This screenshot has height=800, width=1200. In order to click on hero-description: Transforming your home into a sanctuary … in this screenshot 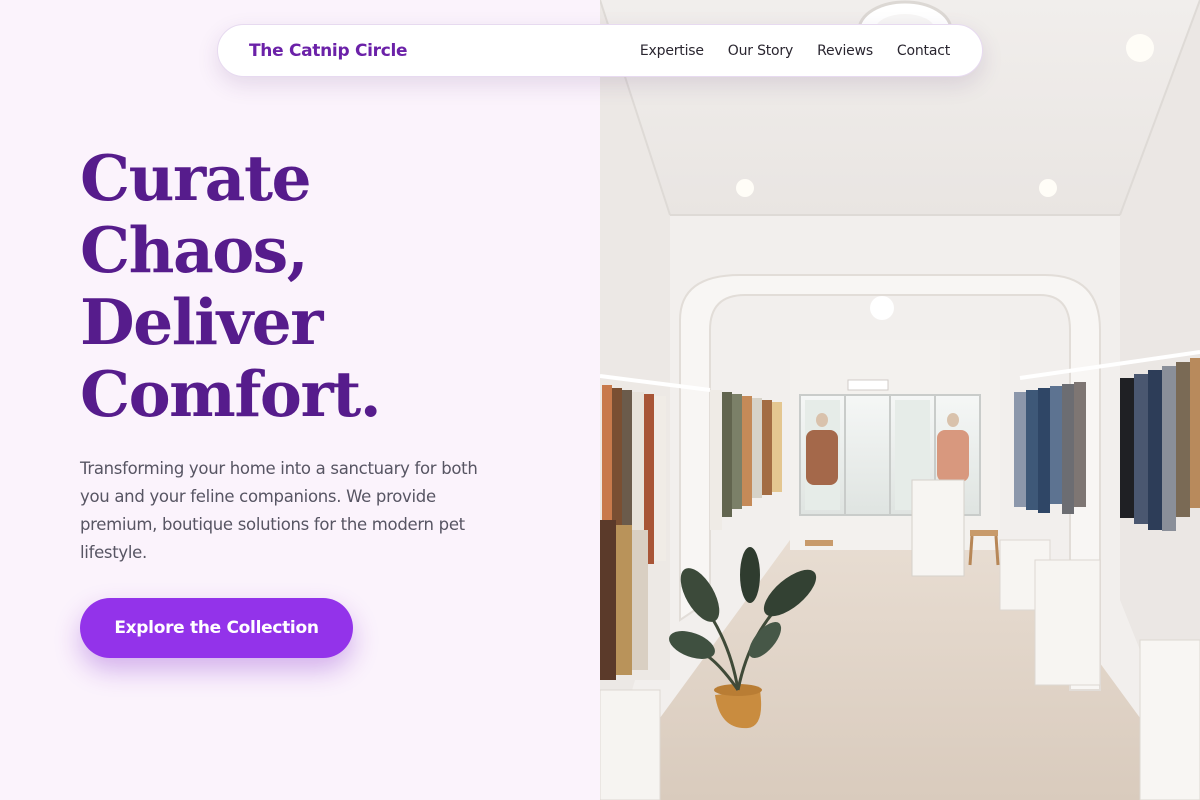, I will do `click(279, 510)`.